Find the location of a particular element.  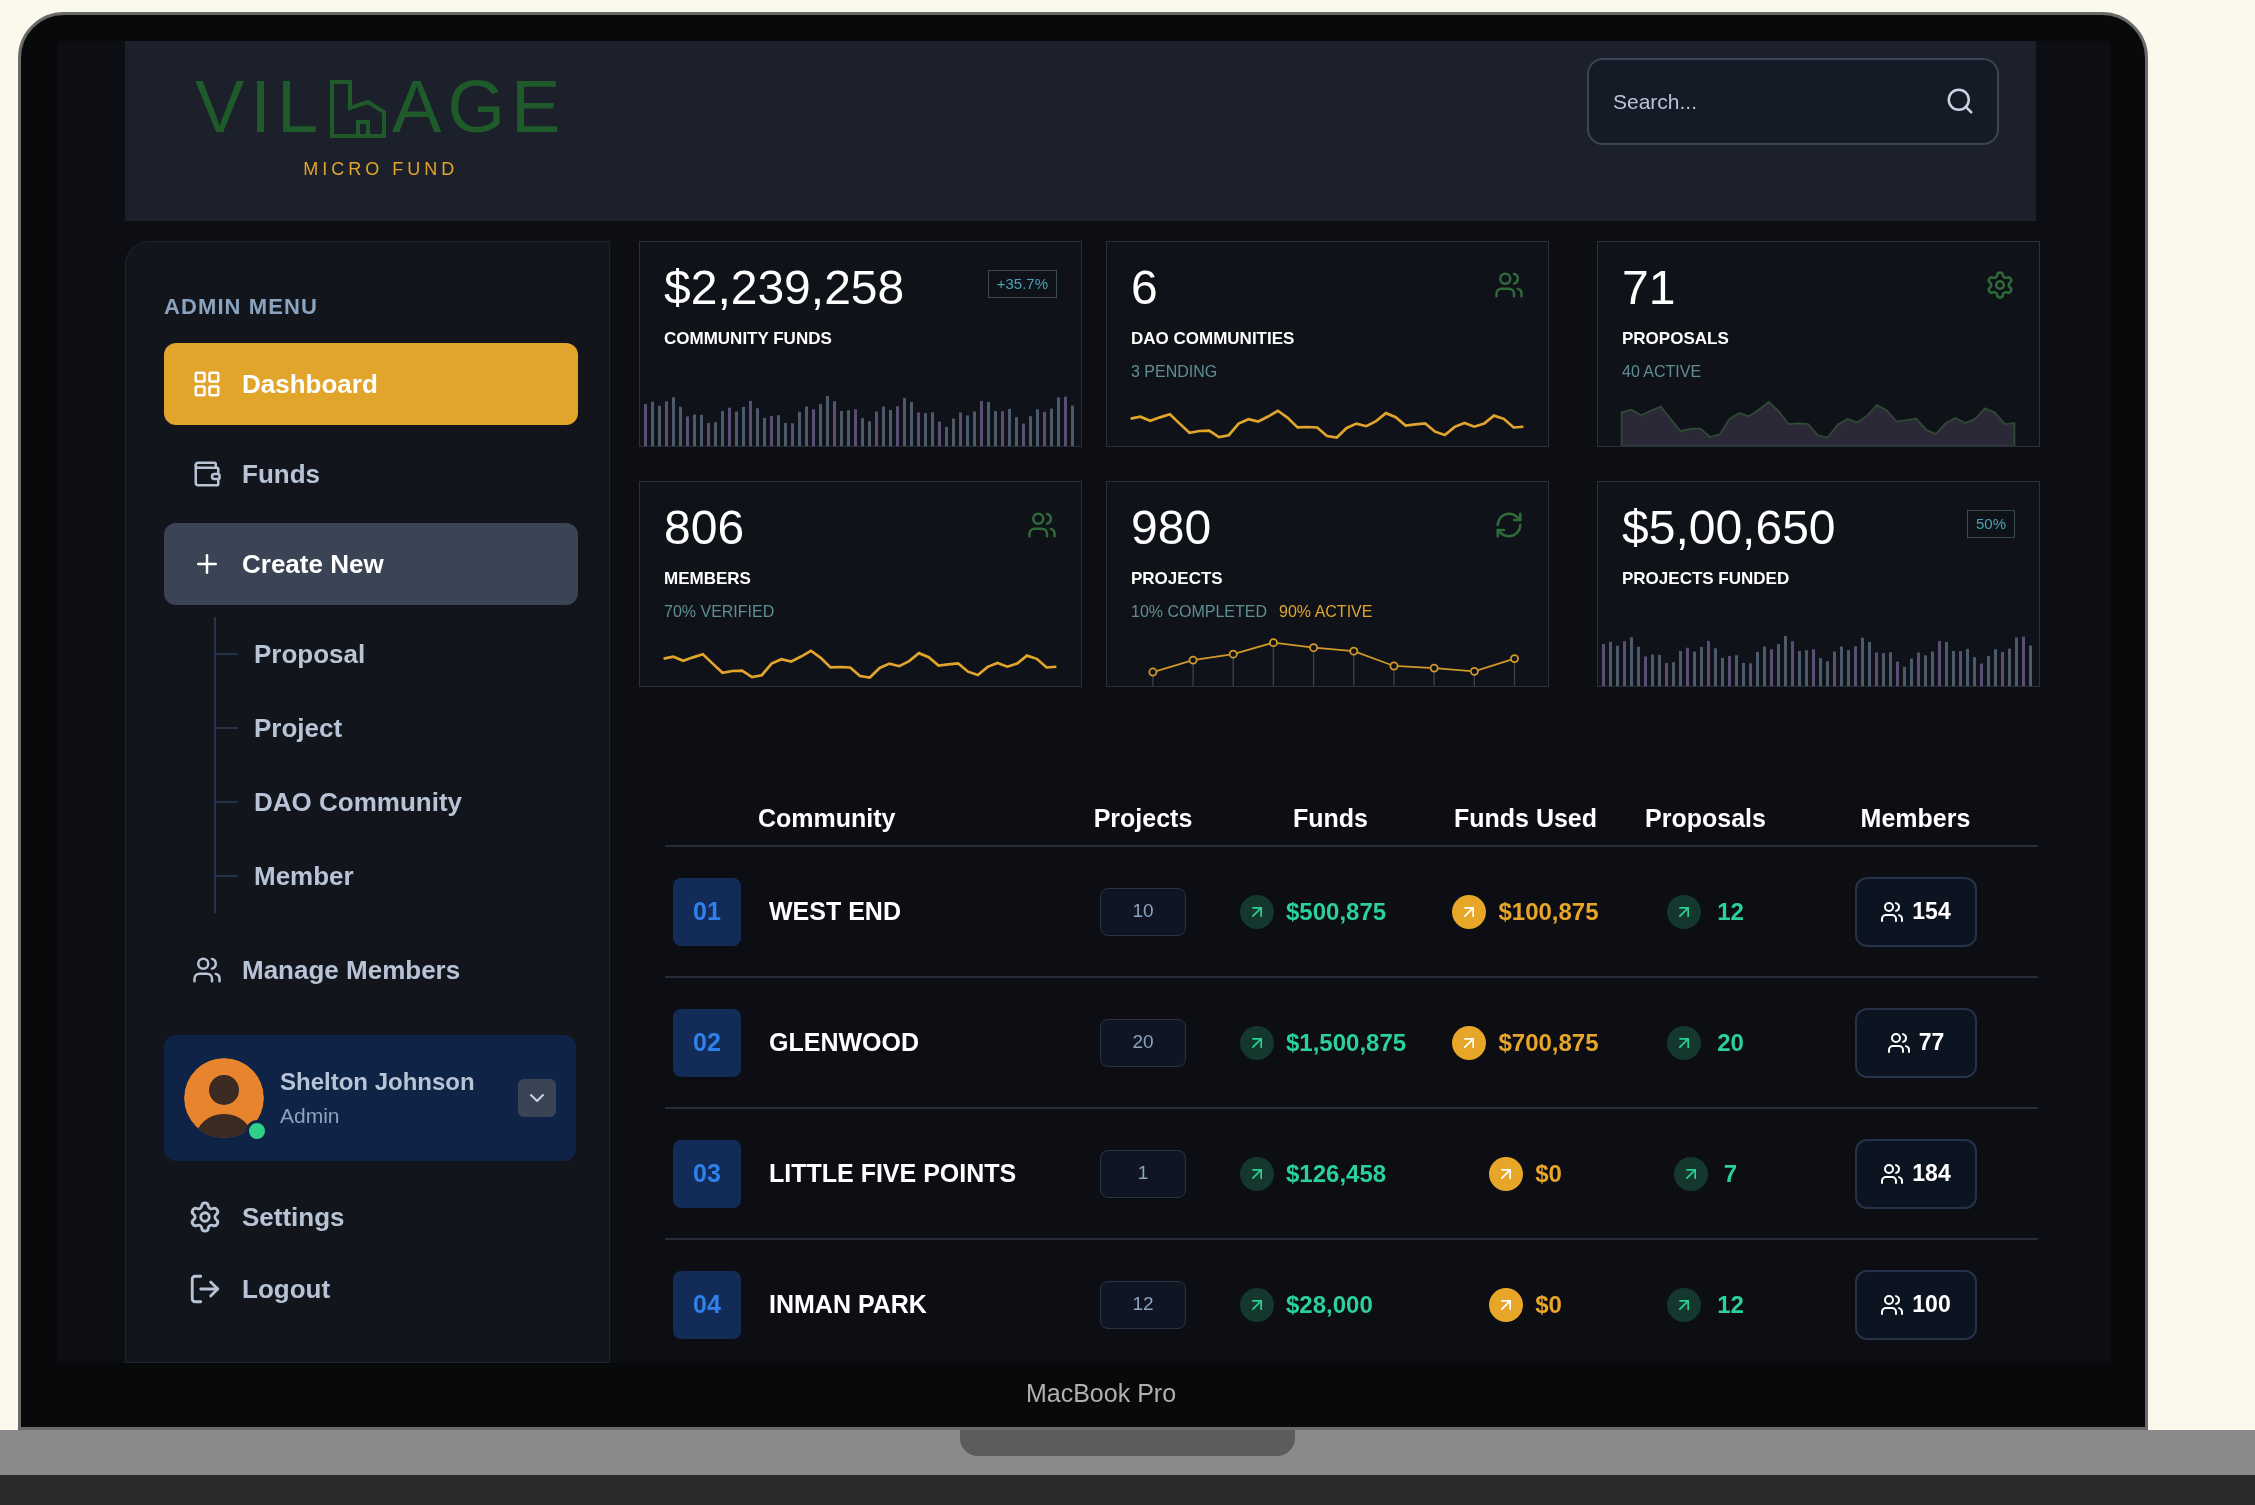

house-logo-icon is located at coordinates (358, 109).